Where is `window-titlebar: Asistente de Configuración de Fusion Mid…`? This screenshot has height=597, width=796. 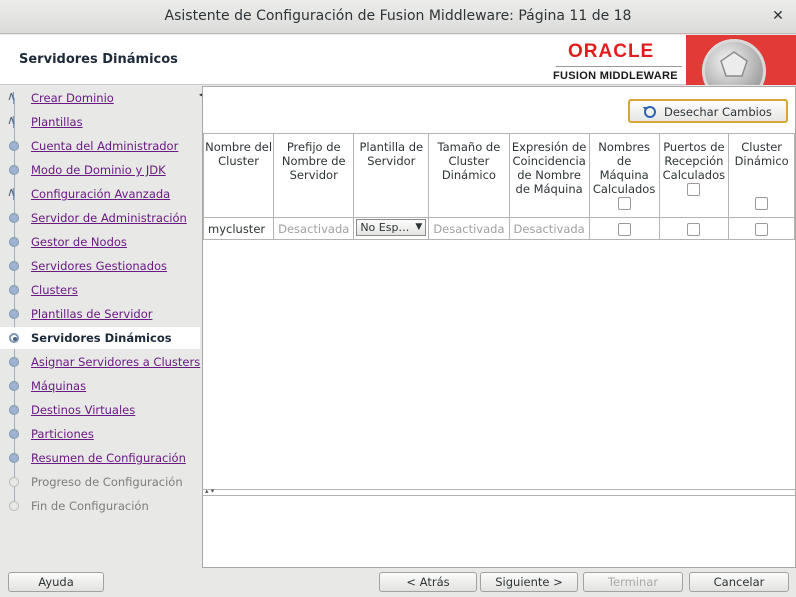 window-titlebar: Asistente de Configuración de Fusion Mid… is located at coordinates (398, 17).